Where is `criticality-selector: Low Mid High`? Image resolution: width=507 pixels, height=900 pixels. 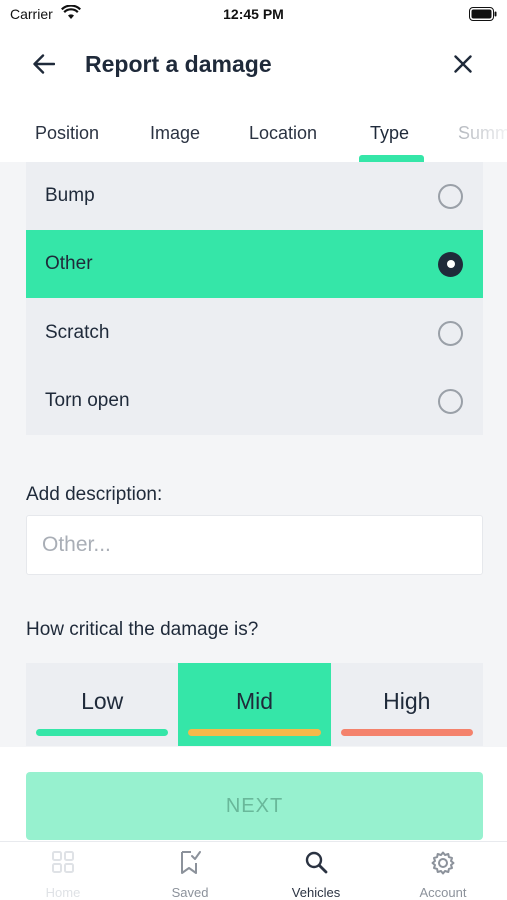
criticality-selector: Low Mid High is located at coordinates (254, 704).